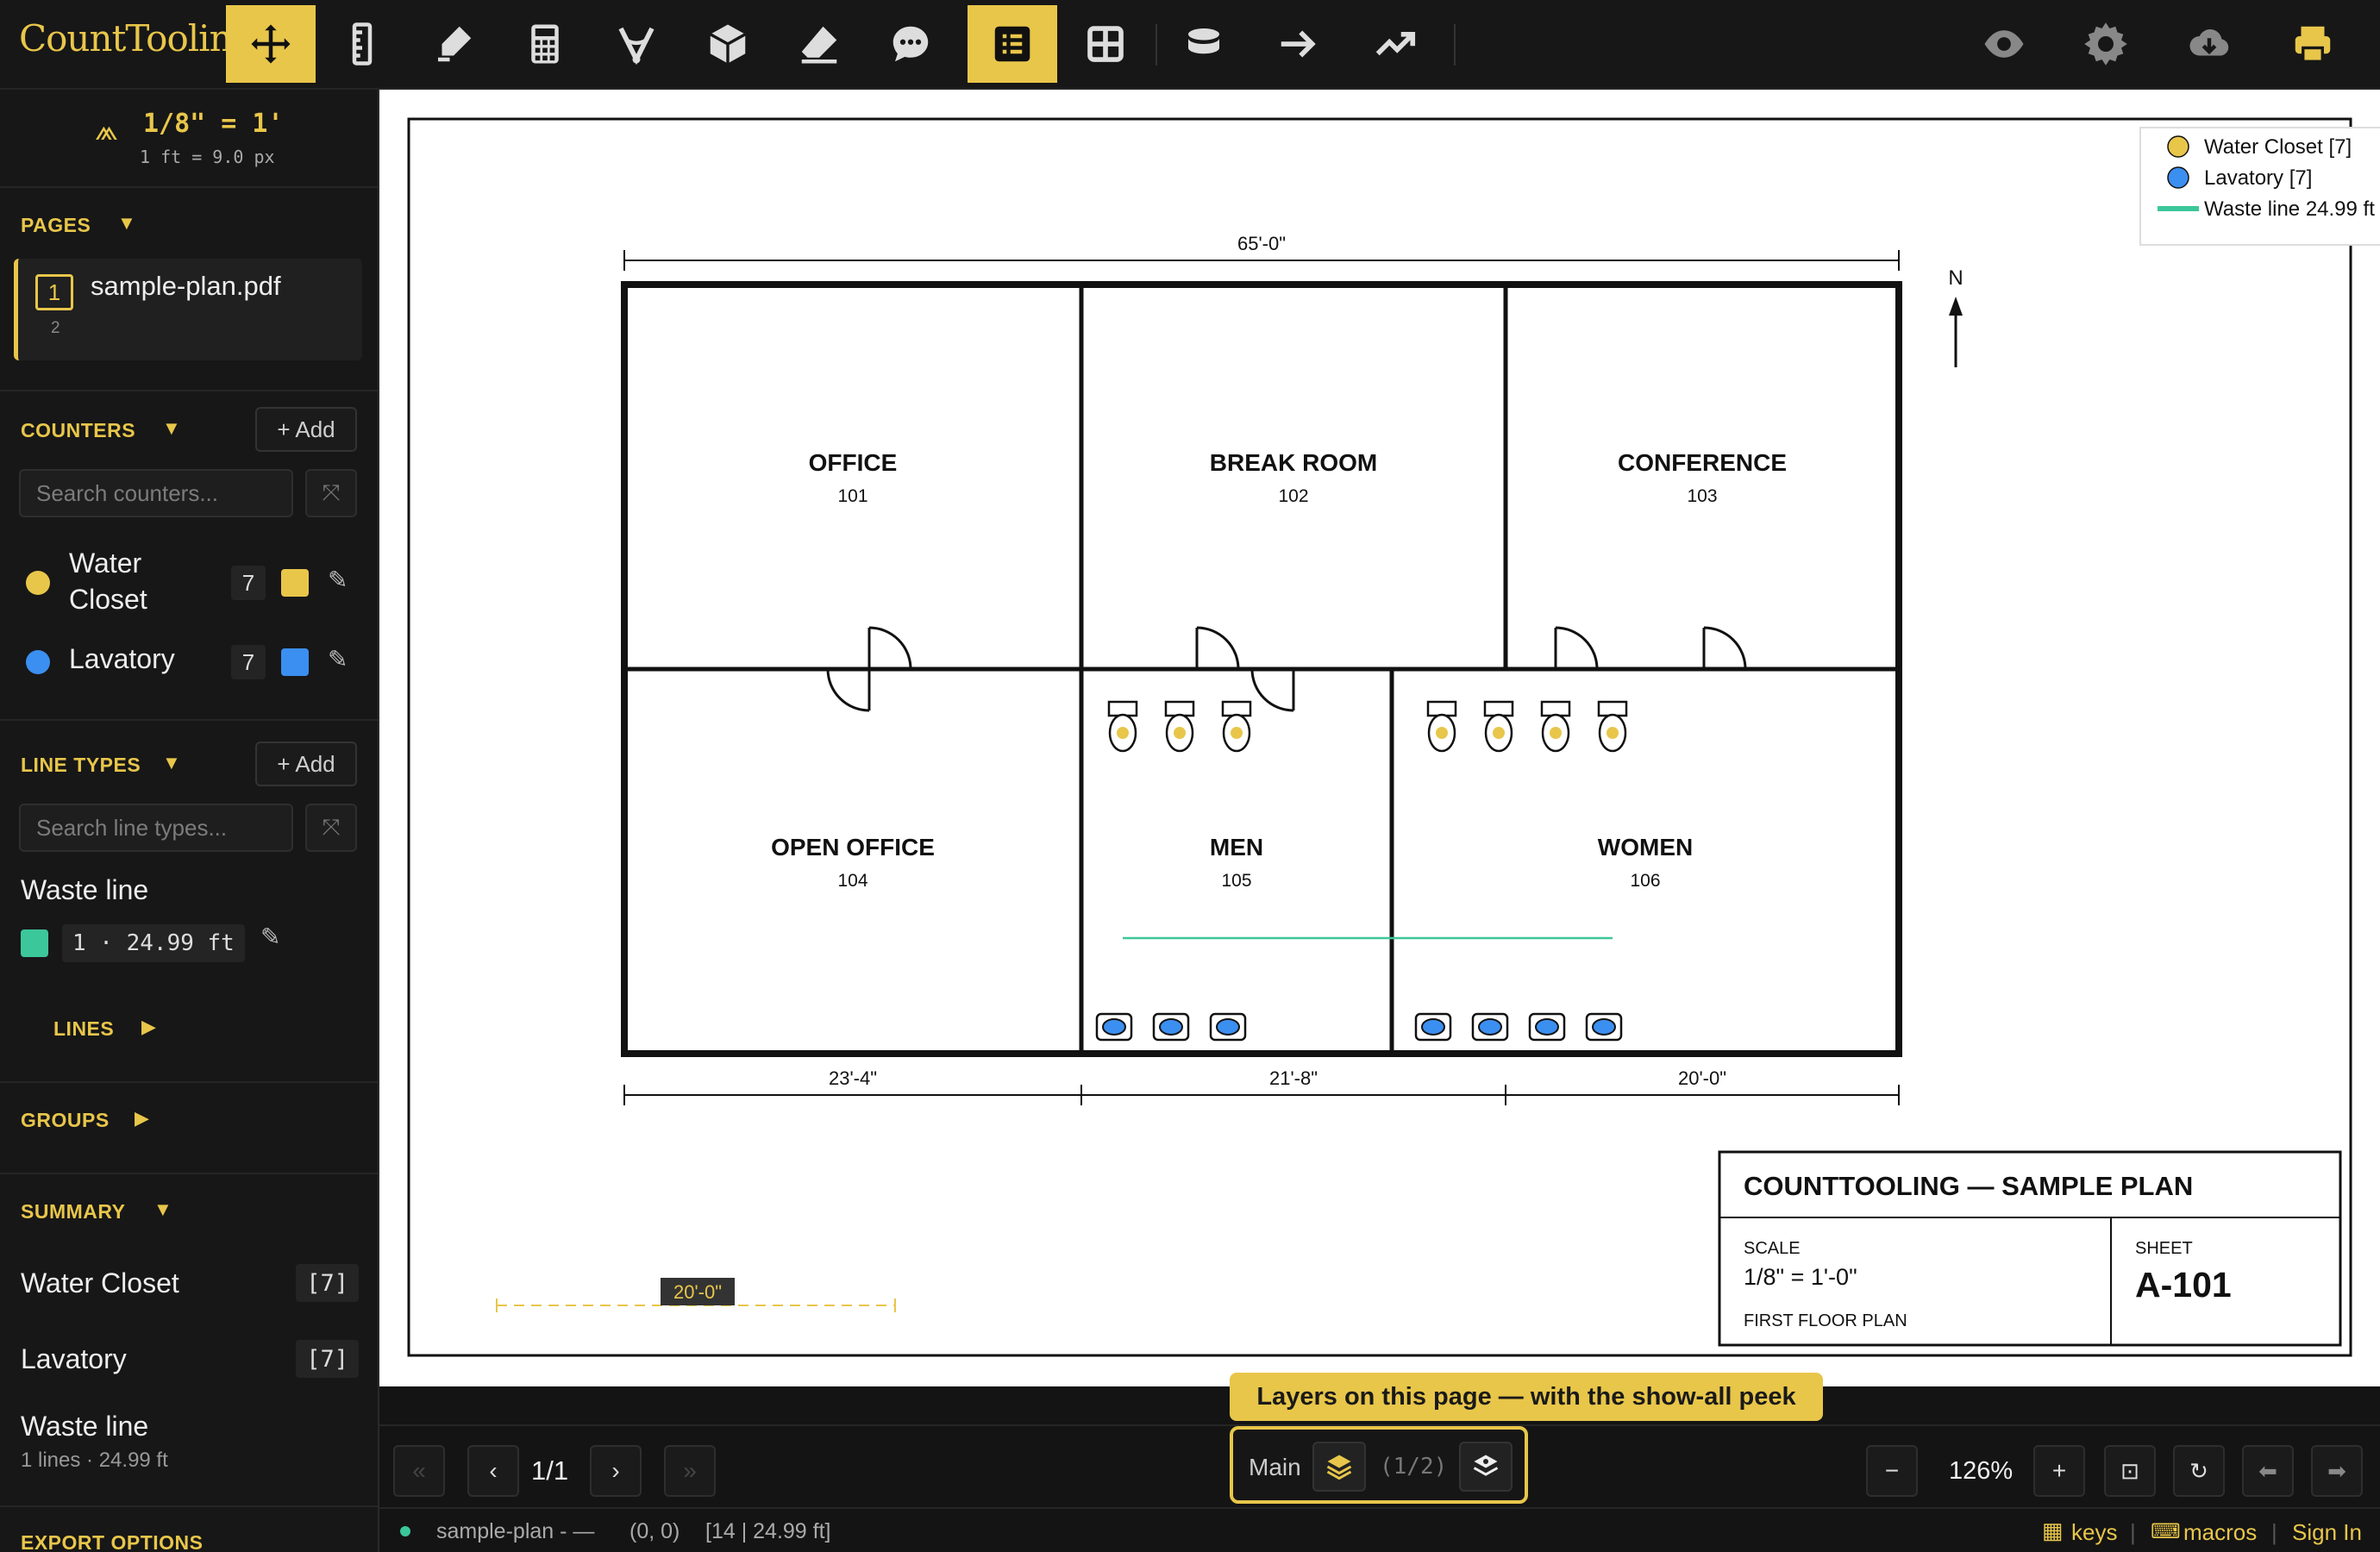 The height and width of the screenshot is (1552, 2380). What do you see at coordinates (189, 579) in the screenshot?
I see `counter-item-water-closet: Water Closet 7 ✎` at bounding box center [189, 579].